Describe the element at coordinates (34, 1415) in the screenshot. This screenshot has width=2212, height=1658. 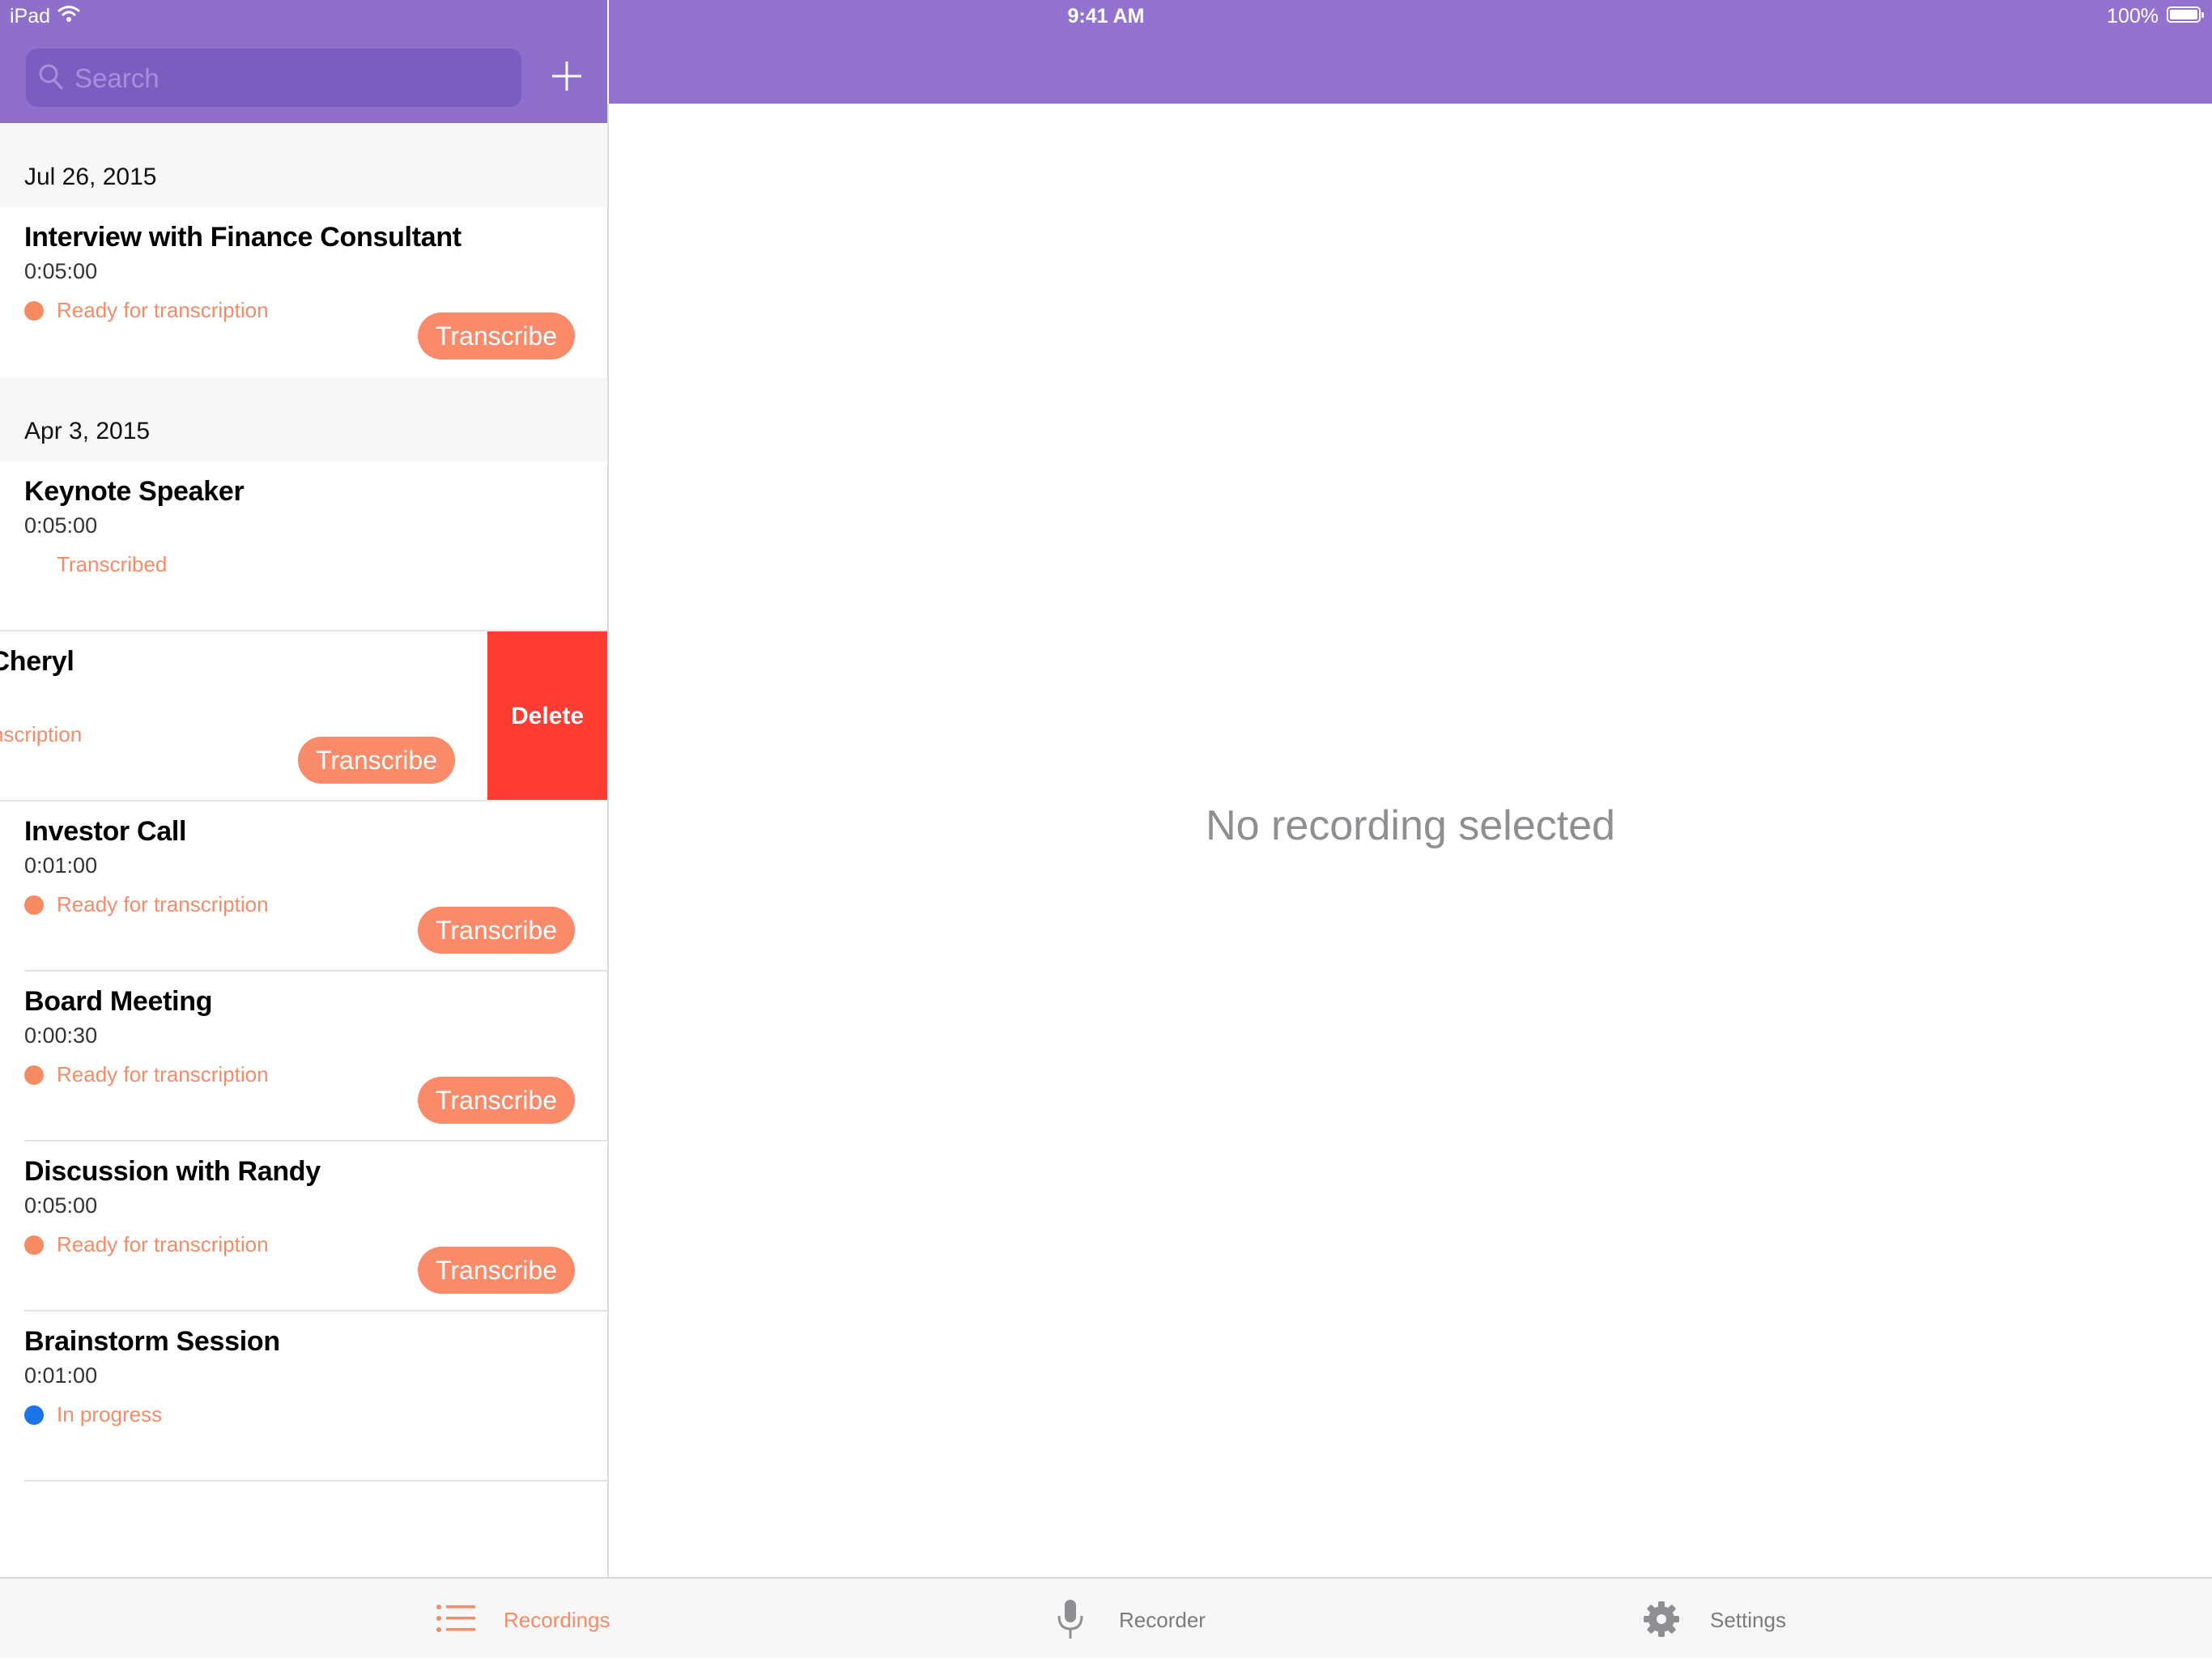
I see `in-progress-dot-icon` at that location.